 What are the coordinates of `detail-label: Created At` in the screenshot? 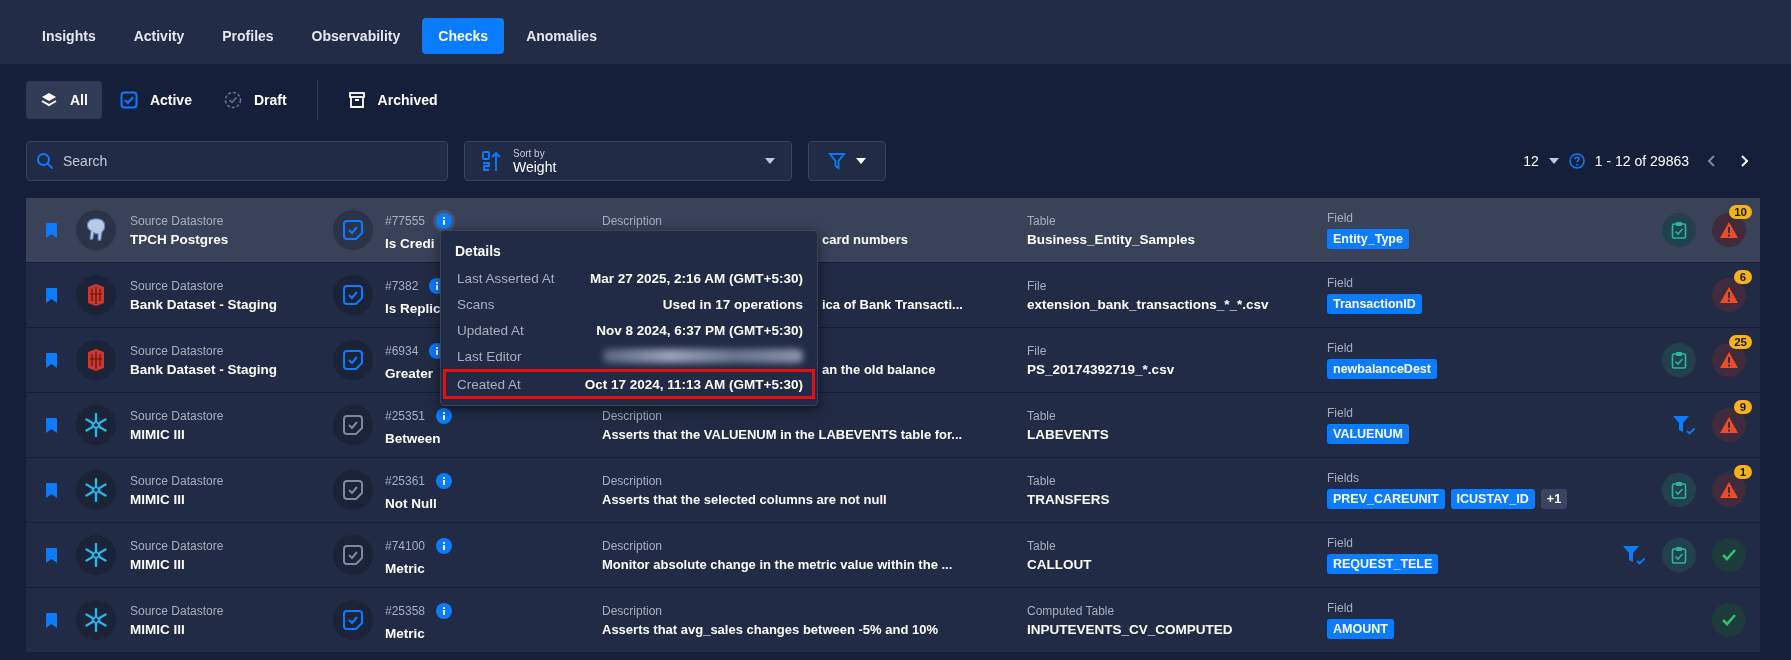 It's located at (489, 384).